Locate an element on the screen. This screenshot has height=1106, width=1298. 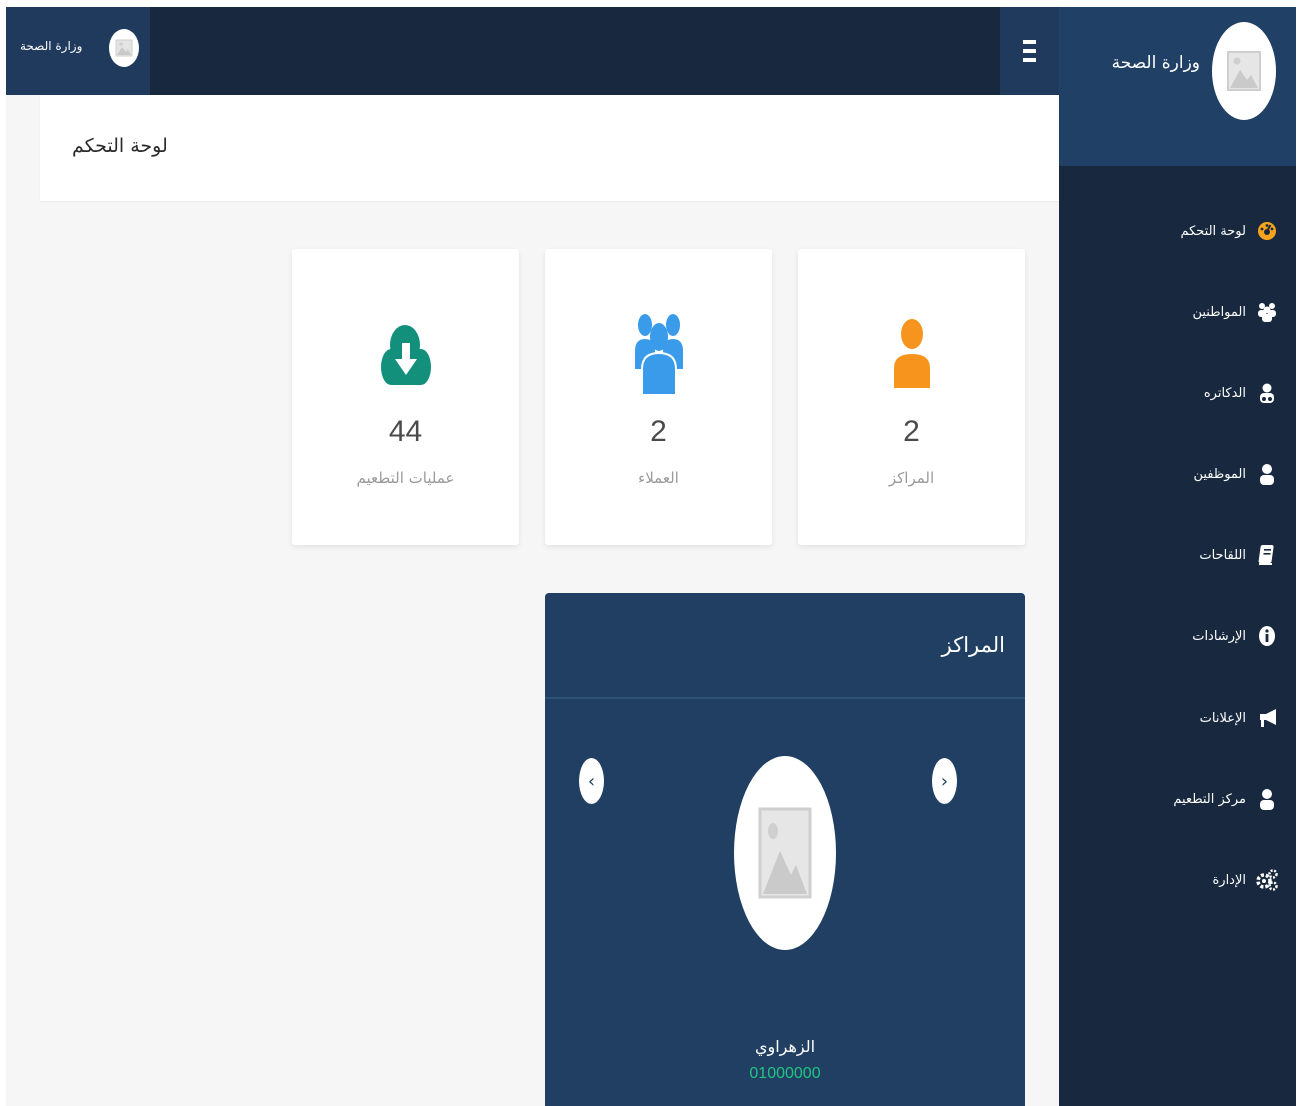
hamburger-icon is located at coordinates (1029, 51).